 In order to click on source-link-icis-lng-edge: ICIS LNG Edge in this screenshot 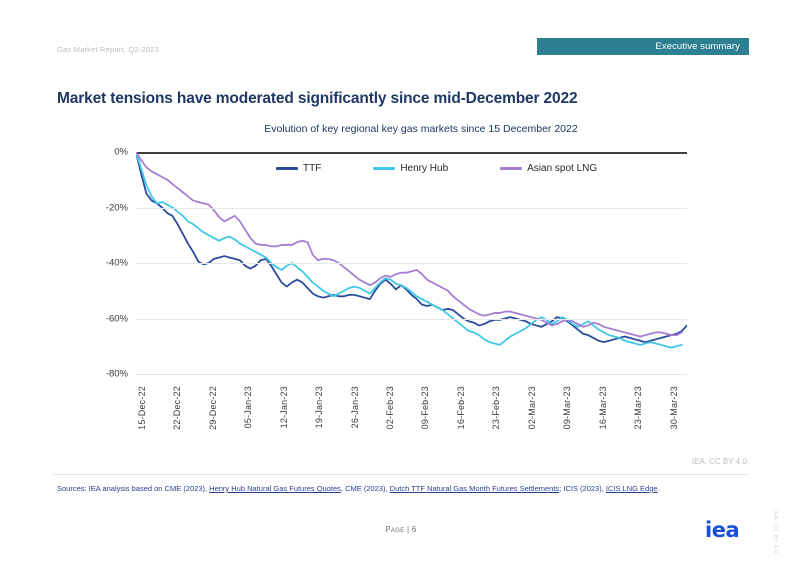, I will do `click(632, 488)`.